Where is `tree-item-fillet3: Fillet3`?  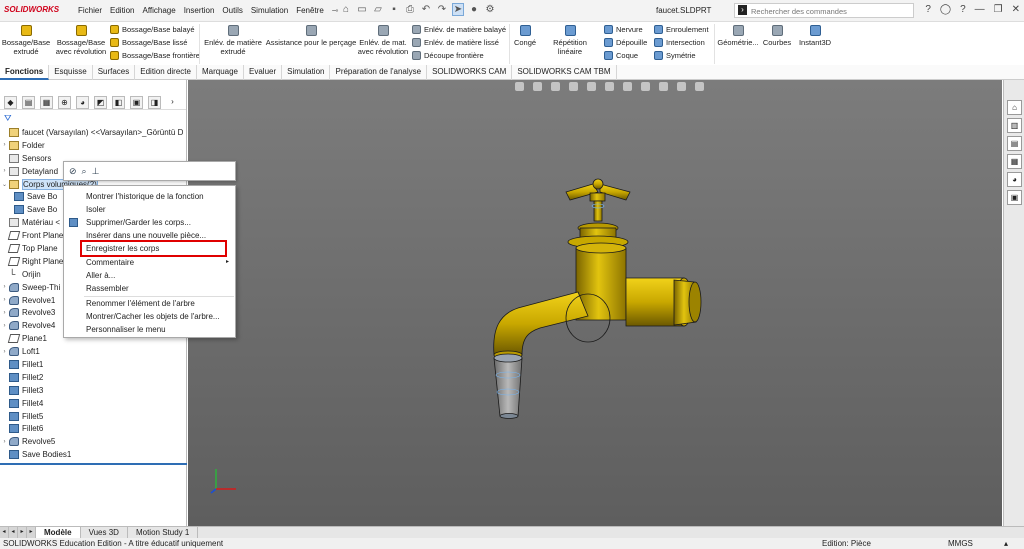 tree-item-fillet3: Fillet3 is located at coordinates (93, 390).